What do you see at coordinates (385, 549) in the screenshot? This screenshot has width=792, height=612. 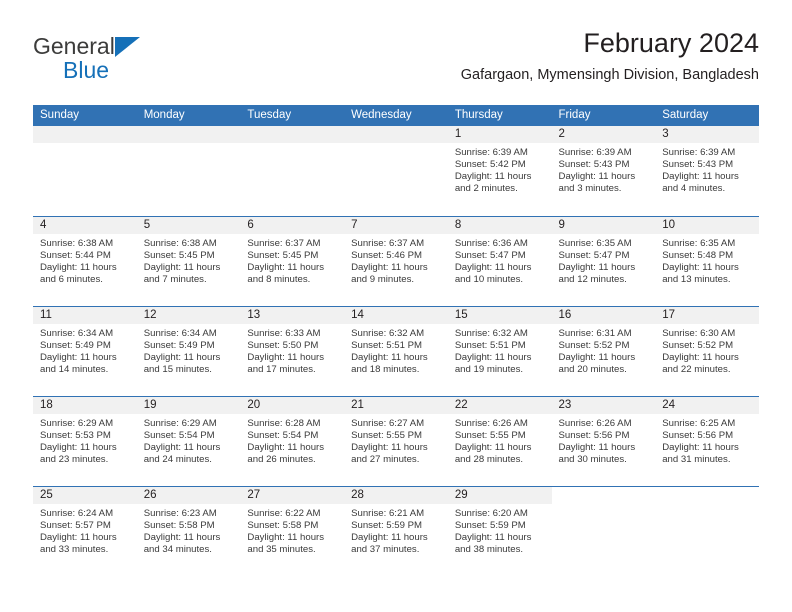 I see `daylight-text-line2: and 37 minutes.` at bounding box center [385, 549].